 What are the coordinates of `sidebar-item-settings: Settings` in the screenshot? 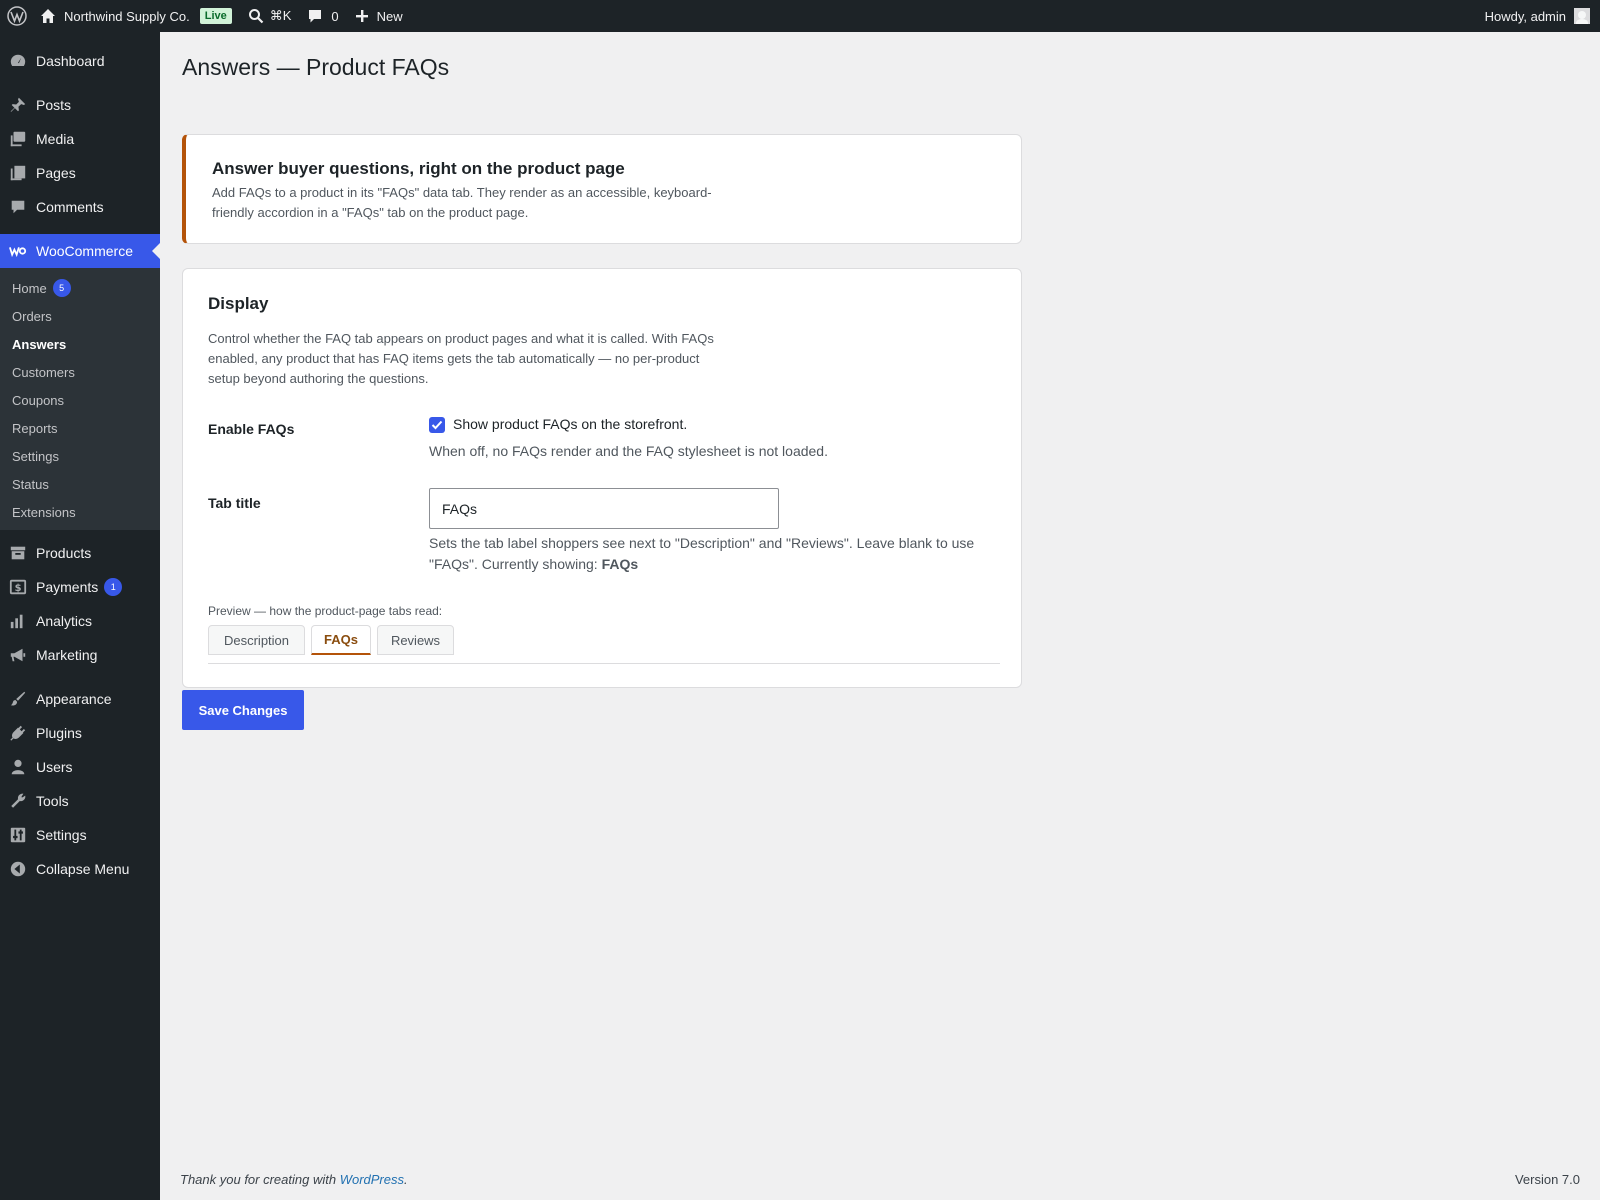 It's located at (80, 835).